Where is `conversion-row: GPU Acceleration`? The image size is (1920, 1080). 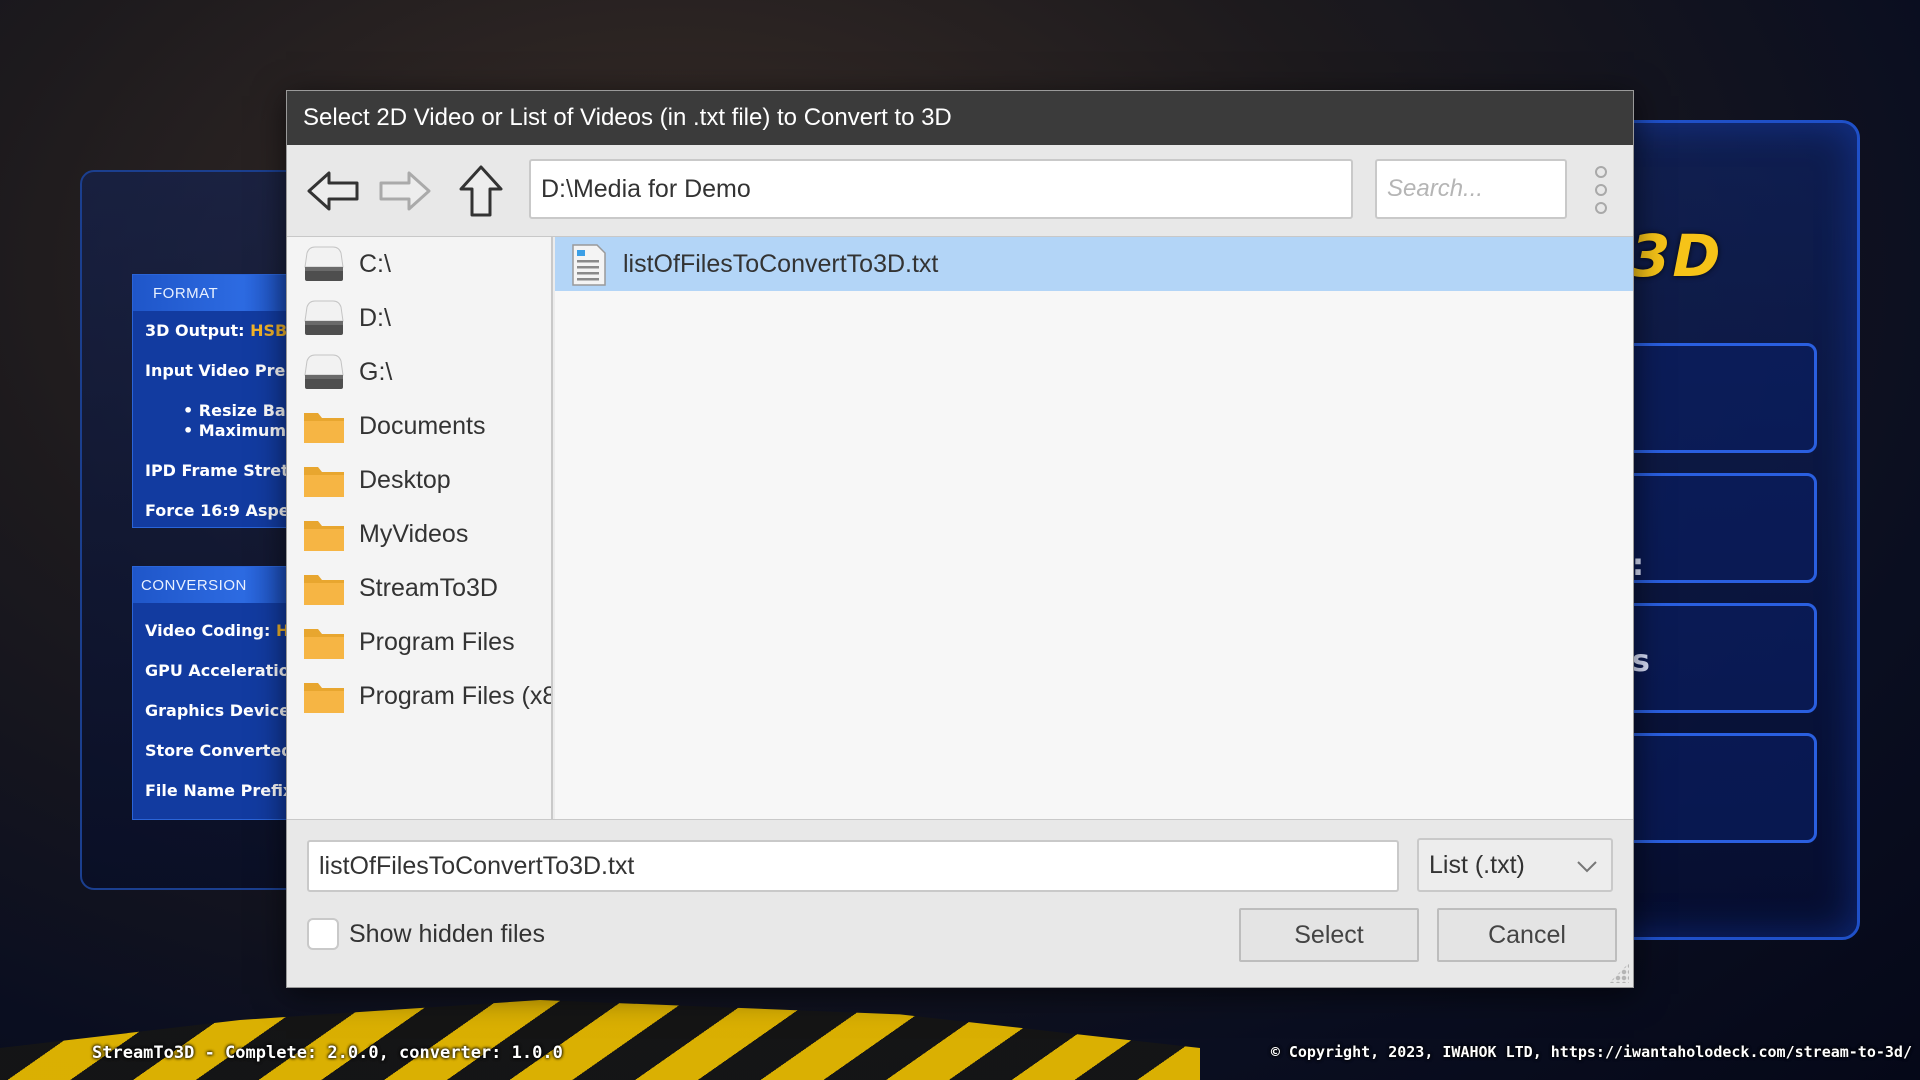 conversion-row: GPU Acceleration is located at coordinates (223, 670).